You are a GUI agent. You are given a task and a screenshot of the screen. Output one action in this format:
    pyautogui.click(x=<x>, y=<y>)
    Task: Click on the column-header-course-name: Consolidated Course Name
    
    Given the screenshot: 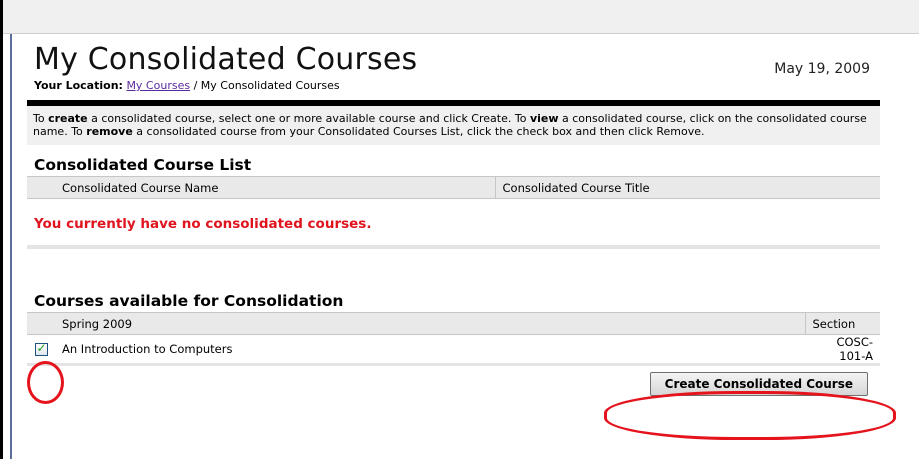 What is the action you would take?
    pyautogui.click(x=275, y=187)
    